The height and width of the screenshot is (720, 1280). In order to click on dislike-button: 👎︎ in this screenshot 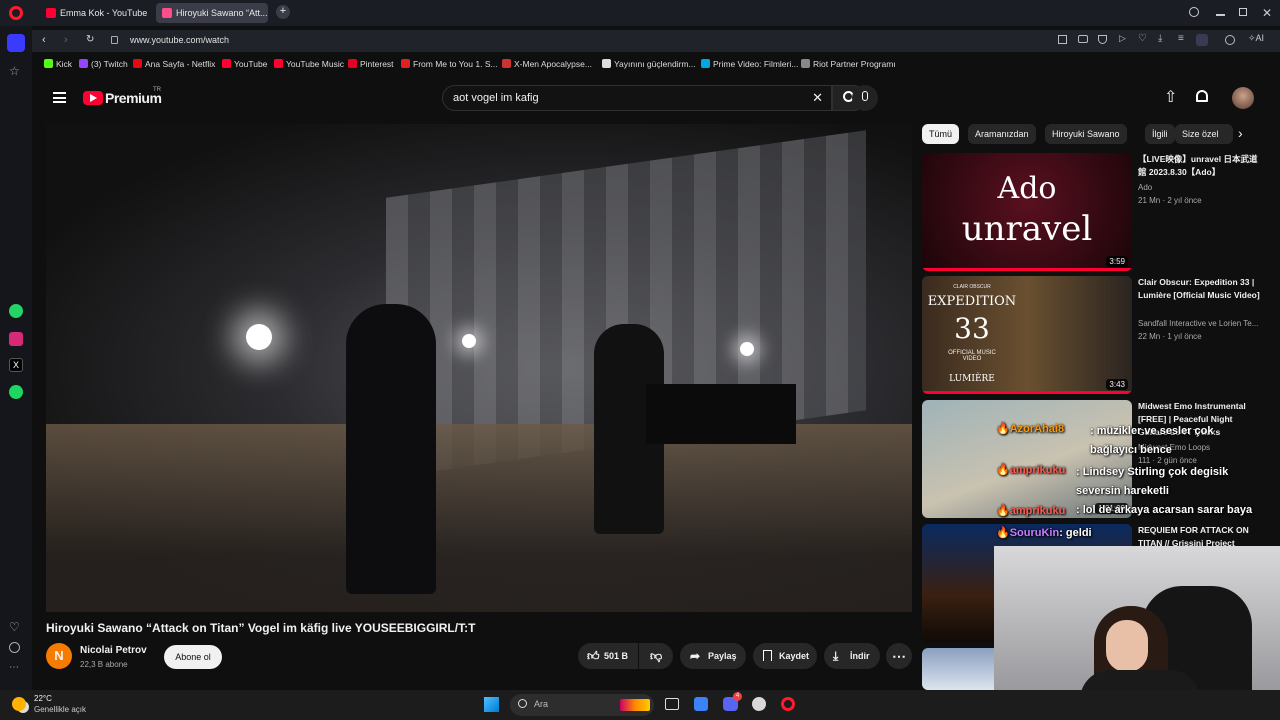, I will do `click(656, 656)`.